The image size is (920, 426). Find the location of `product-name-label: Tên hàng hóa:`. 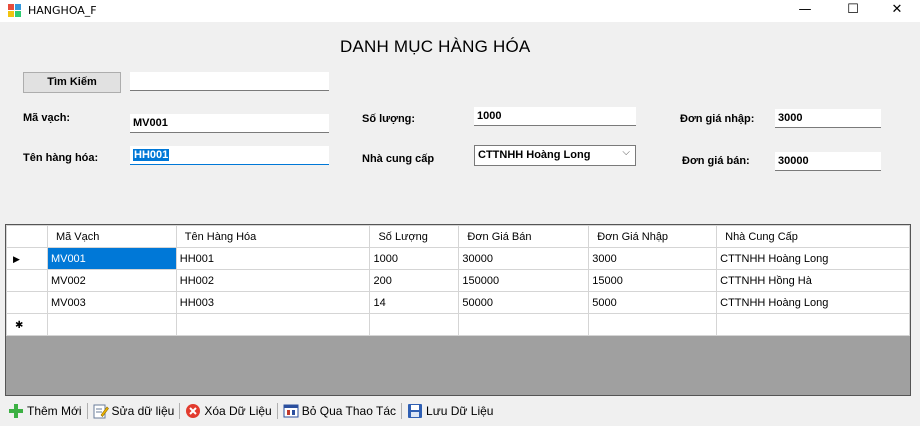

product-name-label: Tên hàng hóa: is located at coordinates (61, 158).